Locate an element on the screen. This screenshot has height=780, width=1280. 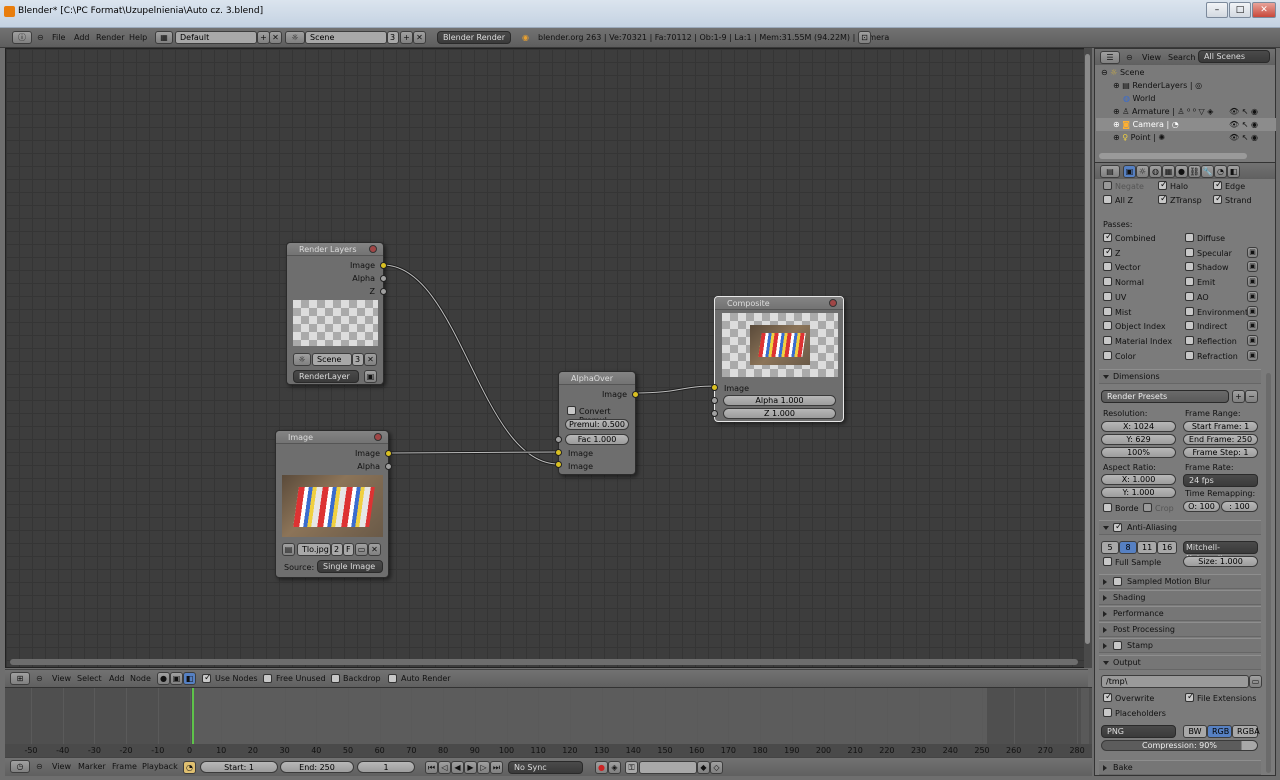
halo-checkbox is located at coordinates (1163, 185).